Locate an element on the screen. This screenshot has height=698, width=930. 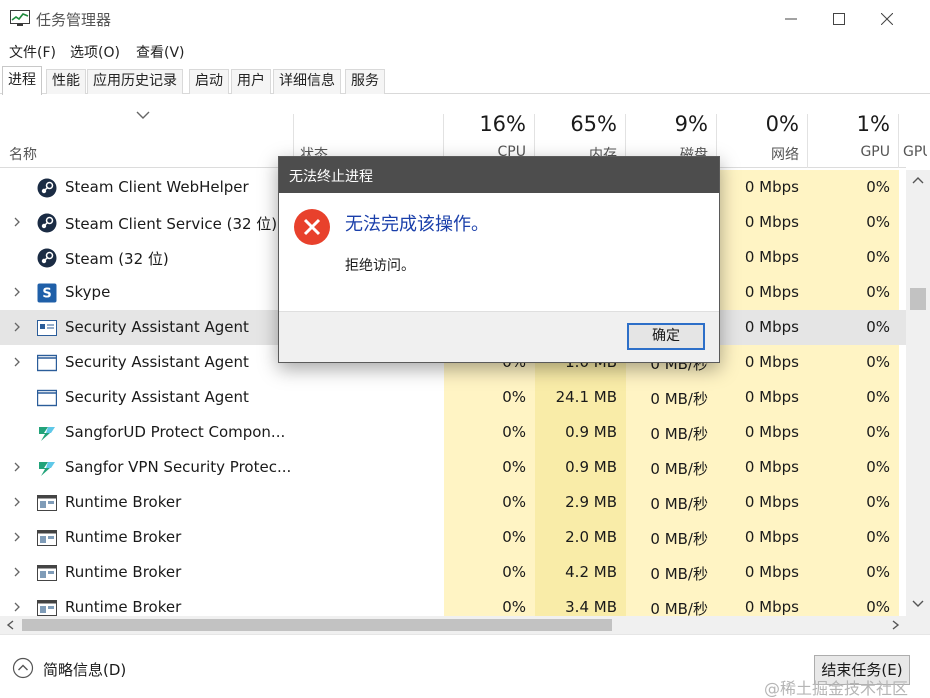
maximize-icon is located at coordinates (839, 19).